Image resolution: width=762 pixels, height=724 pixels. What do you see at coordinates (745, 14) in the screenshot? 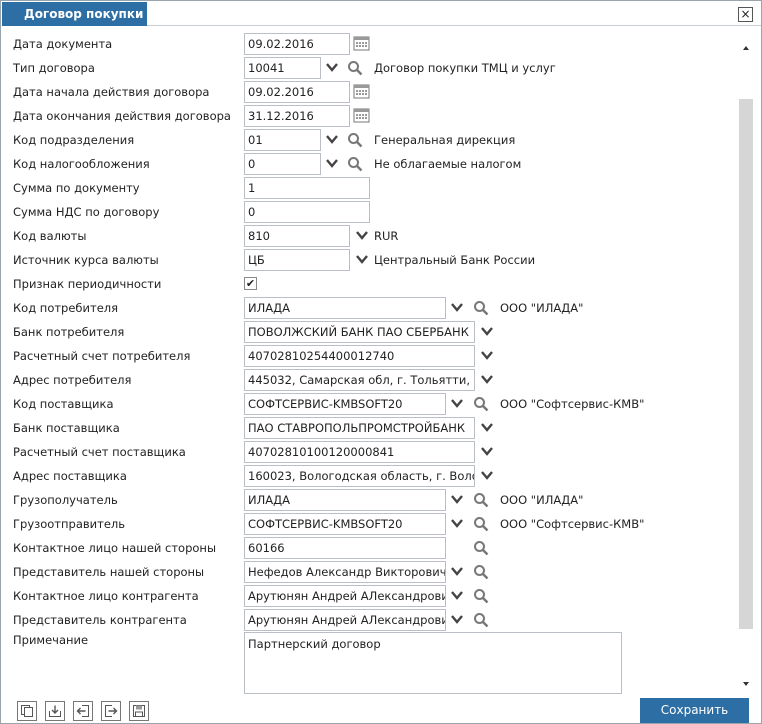
I see `close-button: ×` at bounding box center [745, 14].